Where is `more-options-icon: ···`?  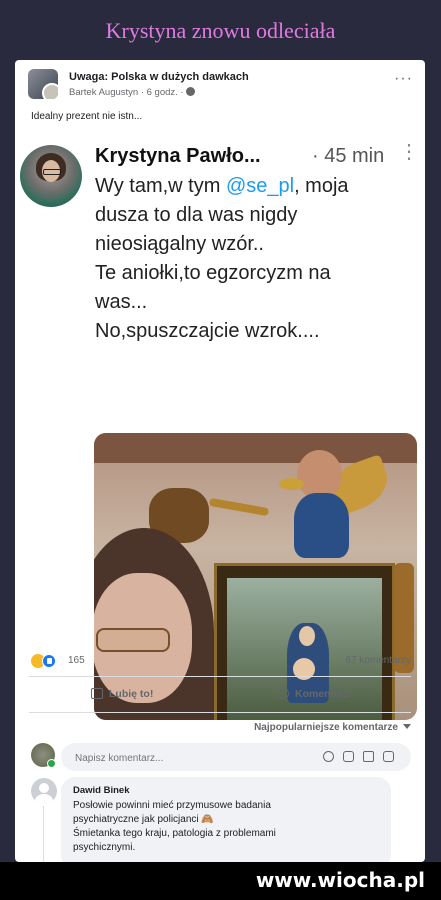 more-options-icon: ··· is located at coordinates (403, 79).